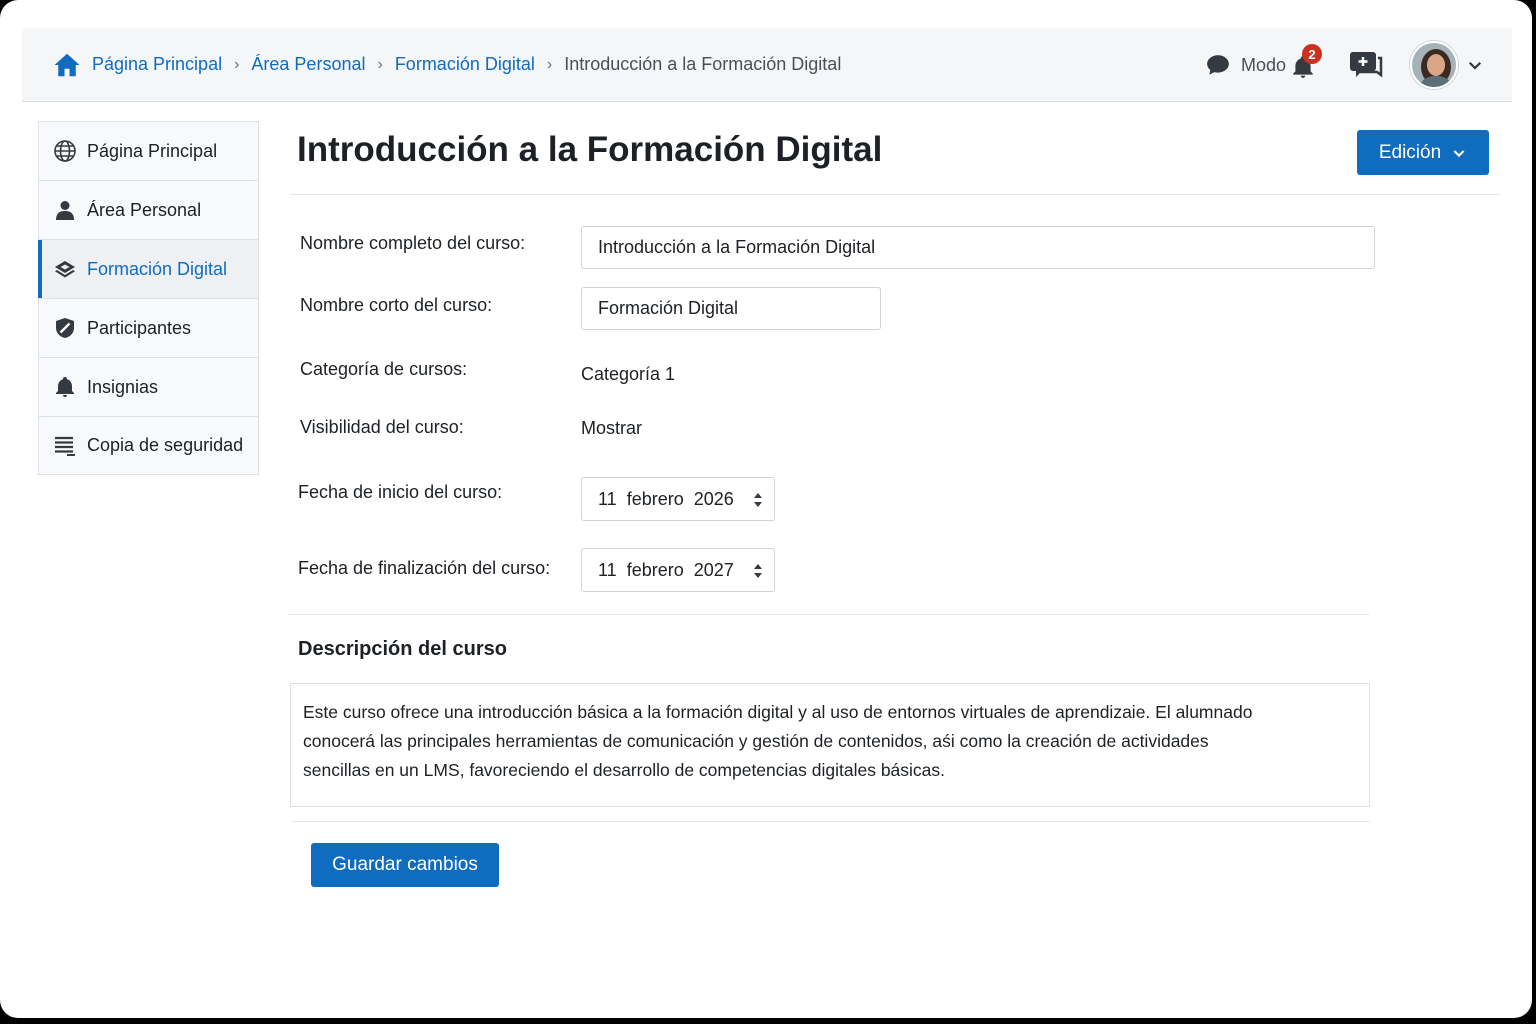 This screenshot has height=1024, width=1536. I want to click on sidebar-item-label: Copia de seguridad, so click(165, 445).